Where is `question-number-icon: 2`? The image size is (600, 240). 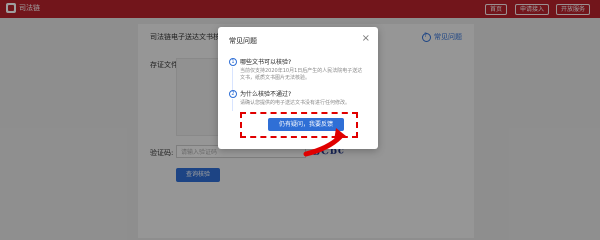 question-number-icon: 2 is located at coordinates (233, 93).